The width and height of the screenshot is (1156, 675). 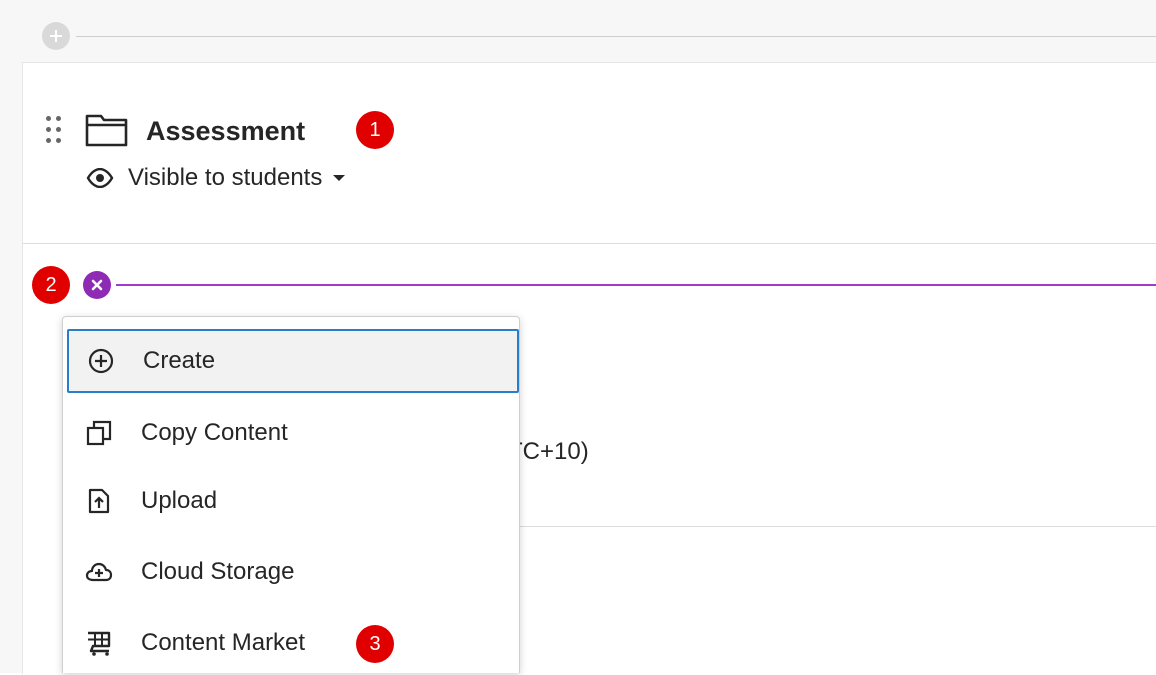 What do you see at coordinates (214, 432) in the screenshot?
I see `menu-item-label: Copy Content` at bounding box center [214, 432].